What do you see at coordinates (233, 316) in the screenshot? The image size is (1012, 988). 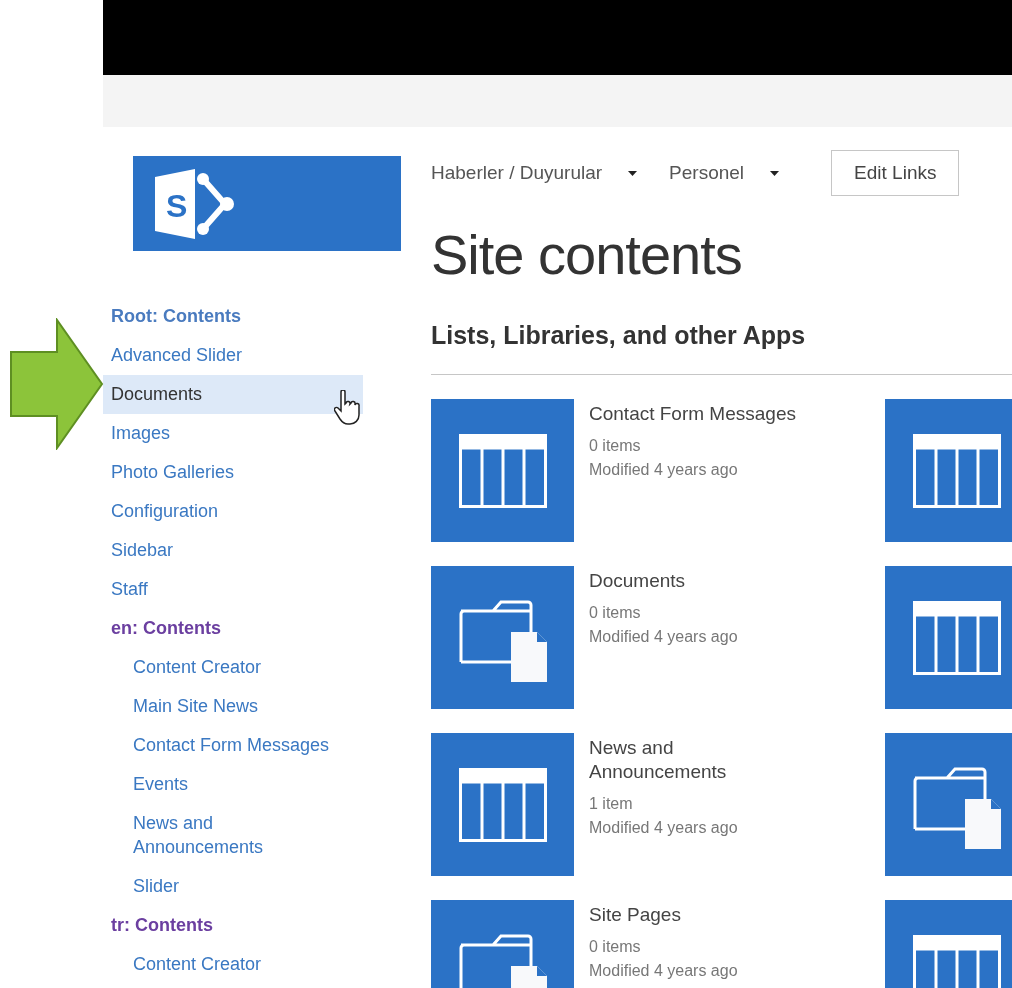 I see `nav-heading: Root: Contents` at bounding box center [233, 316].